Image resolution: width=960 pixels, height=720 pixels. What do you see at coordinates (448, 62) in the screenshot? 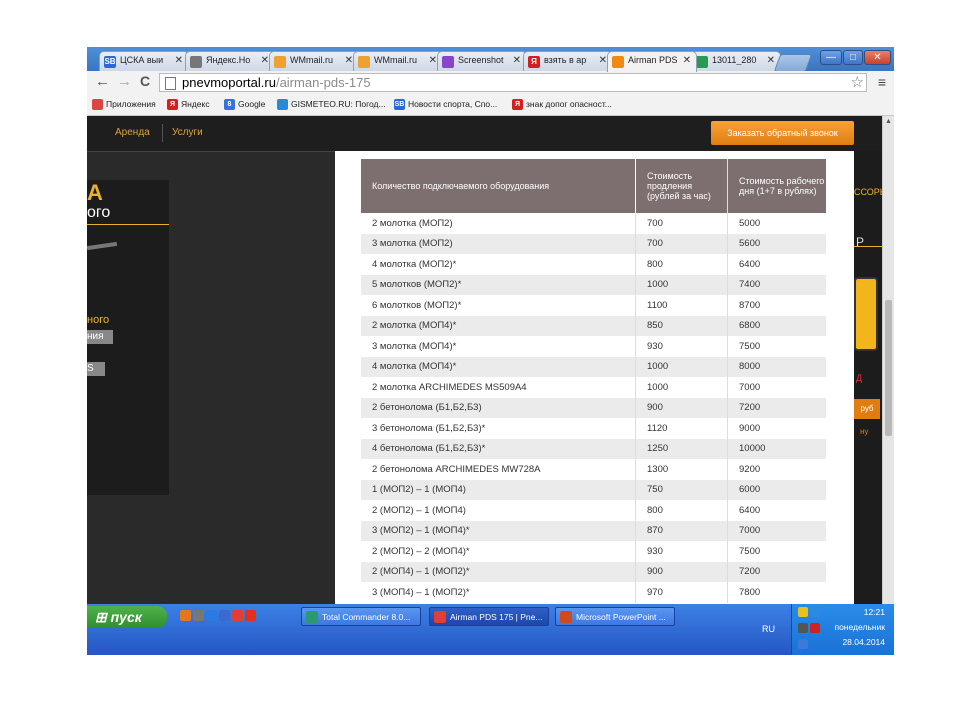
I see `feather-icon` at bounding box center [448, 62].